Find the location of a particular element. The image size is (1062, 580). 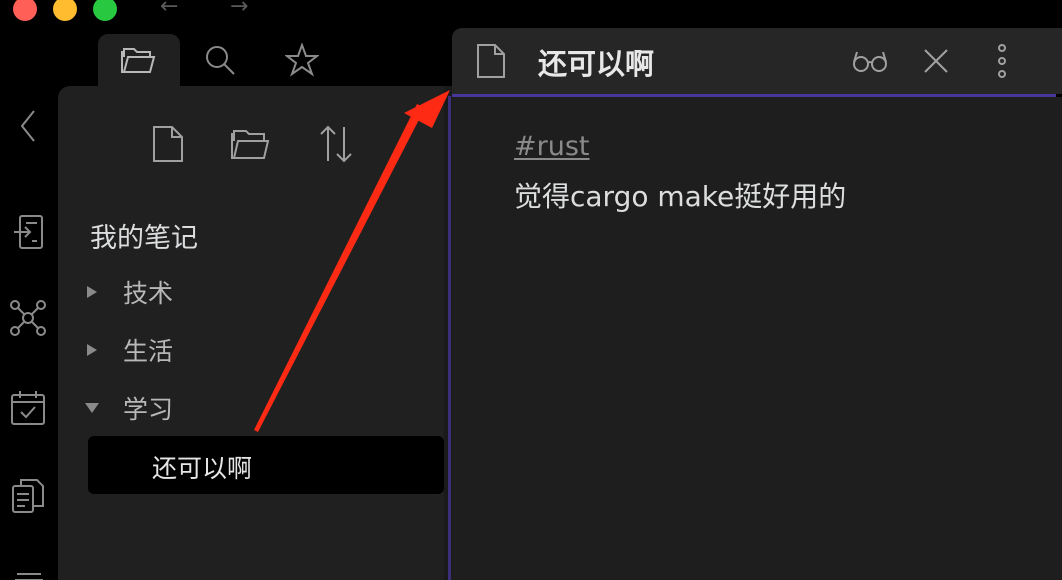

maximize-window-button is located at coordinates (105, 10).